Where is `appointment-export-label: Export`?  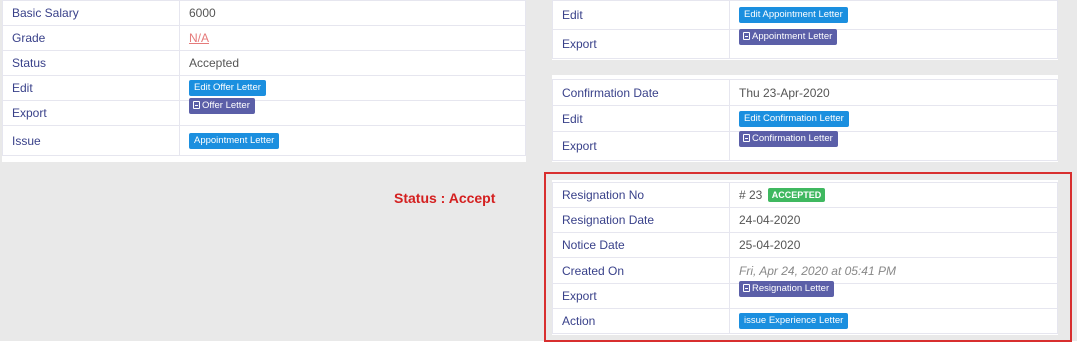
appointment-export-label: Export is located at coordinates (641, 44).